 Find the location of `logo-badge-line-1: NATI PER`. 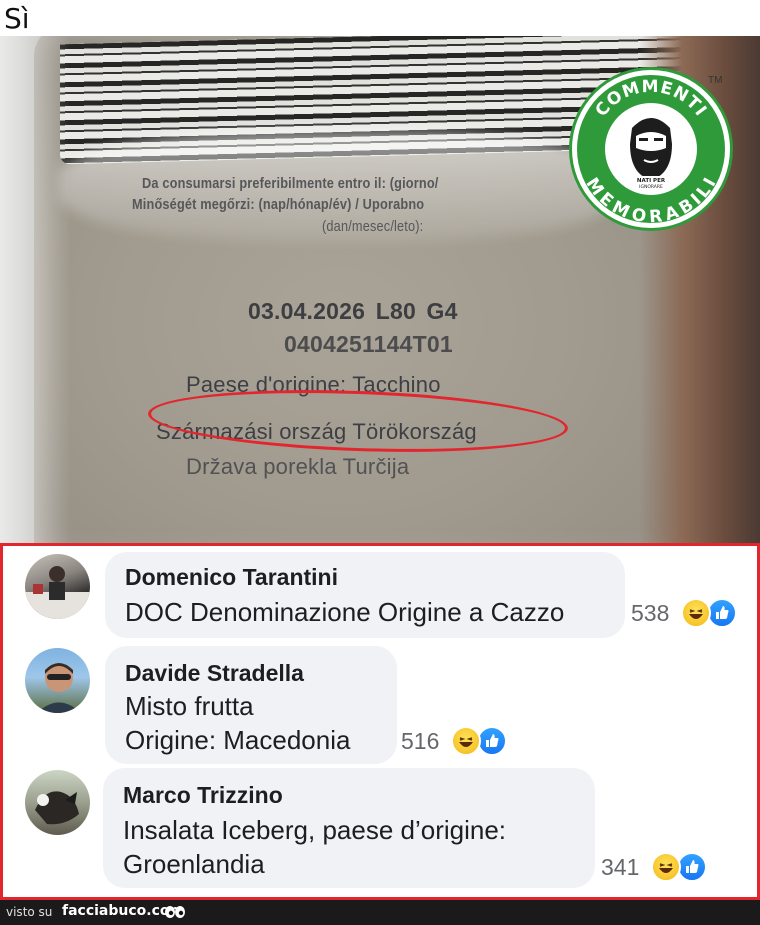

logo-badge-line-1: NATI PER is located at coordinates (651, 181).